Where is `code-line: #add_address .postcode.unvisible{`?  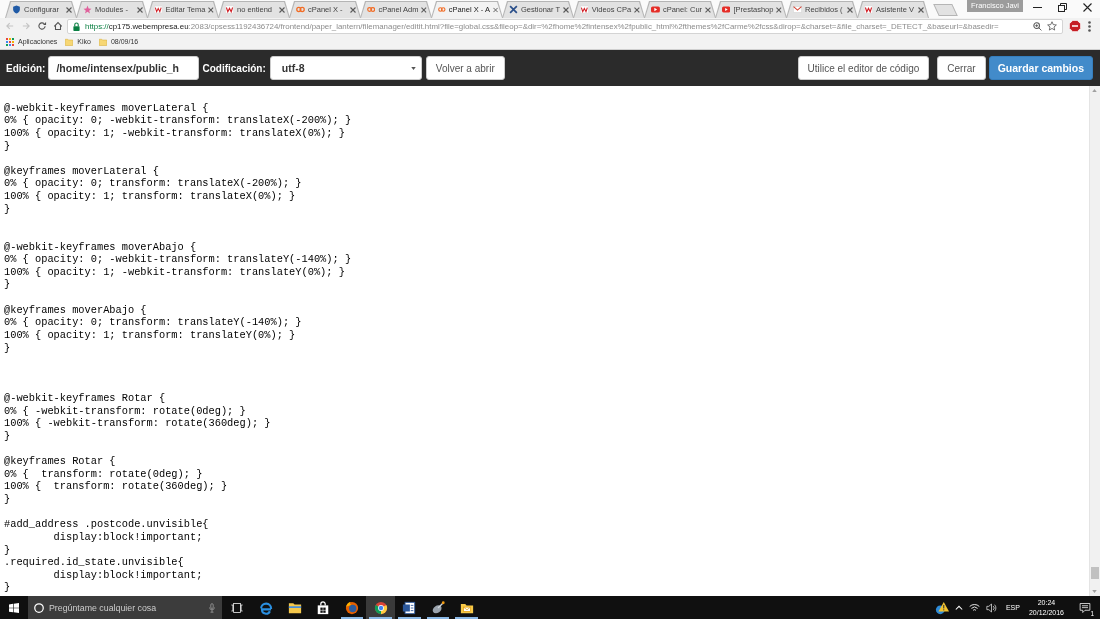 code-line: #add_address .postcode.unvisible{ is located at coordinates (106, 524).